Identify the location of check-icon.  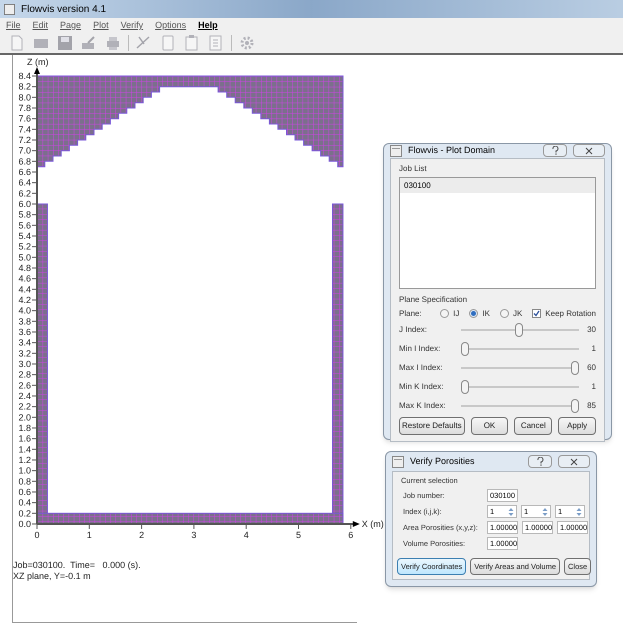
(536, 313).